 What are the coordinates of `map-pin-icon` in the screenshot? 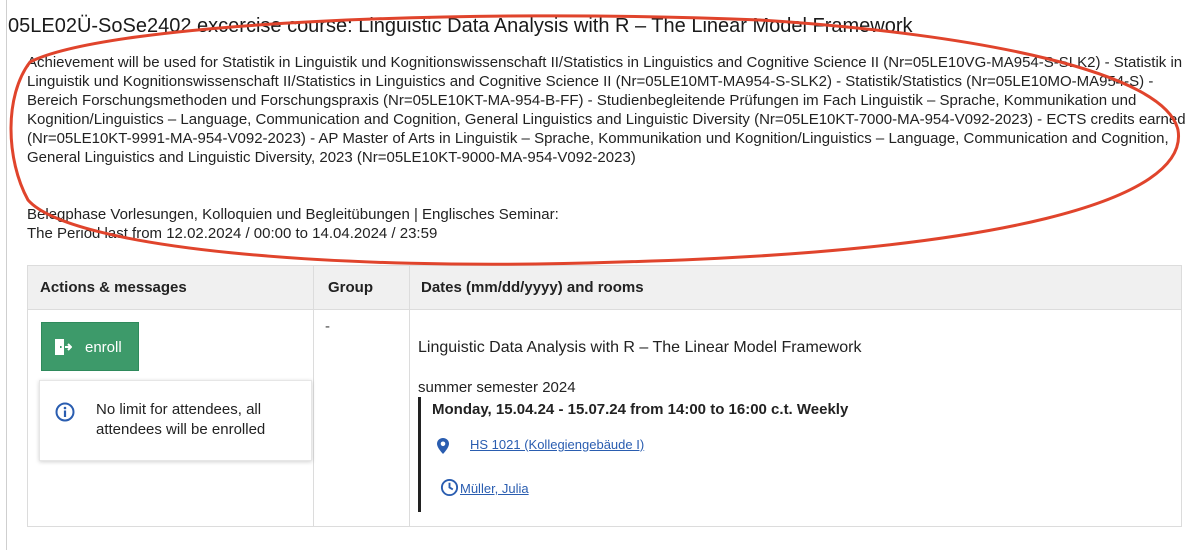 It's located at (443, 446).